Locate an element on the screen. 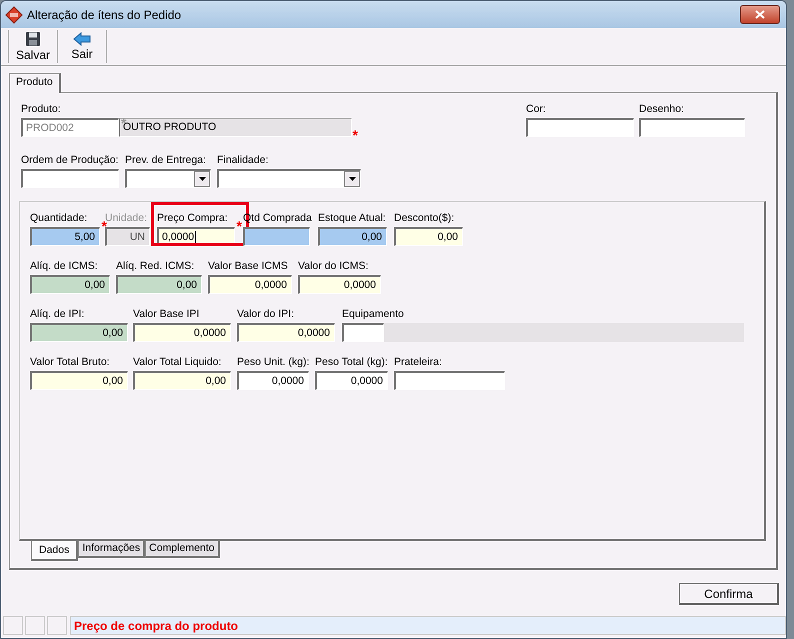 The height and width of the screenshot is (639, 794). field-label: Valor Base ICMS is located at coordinates (248, 267).